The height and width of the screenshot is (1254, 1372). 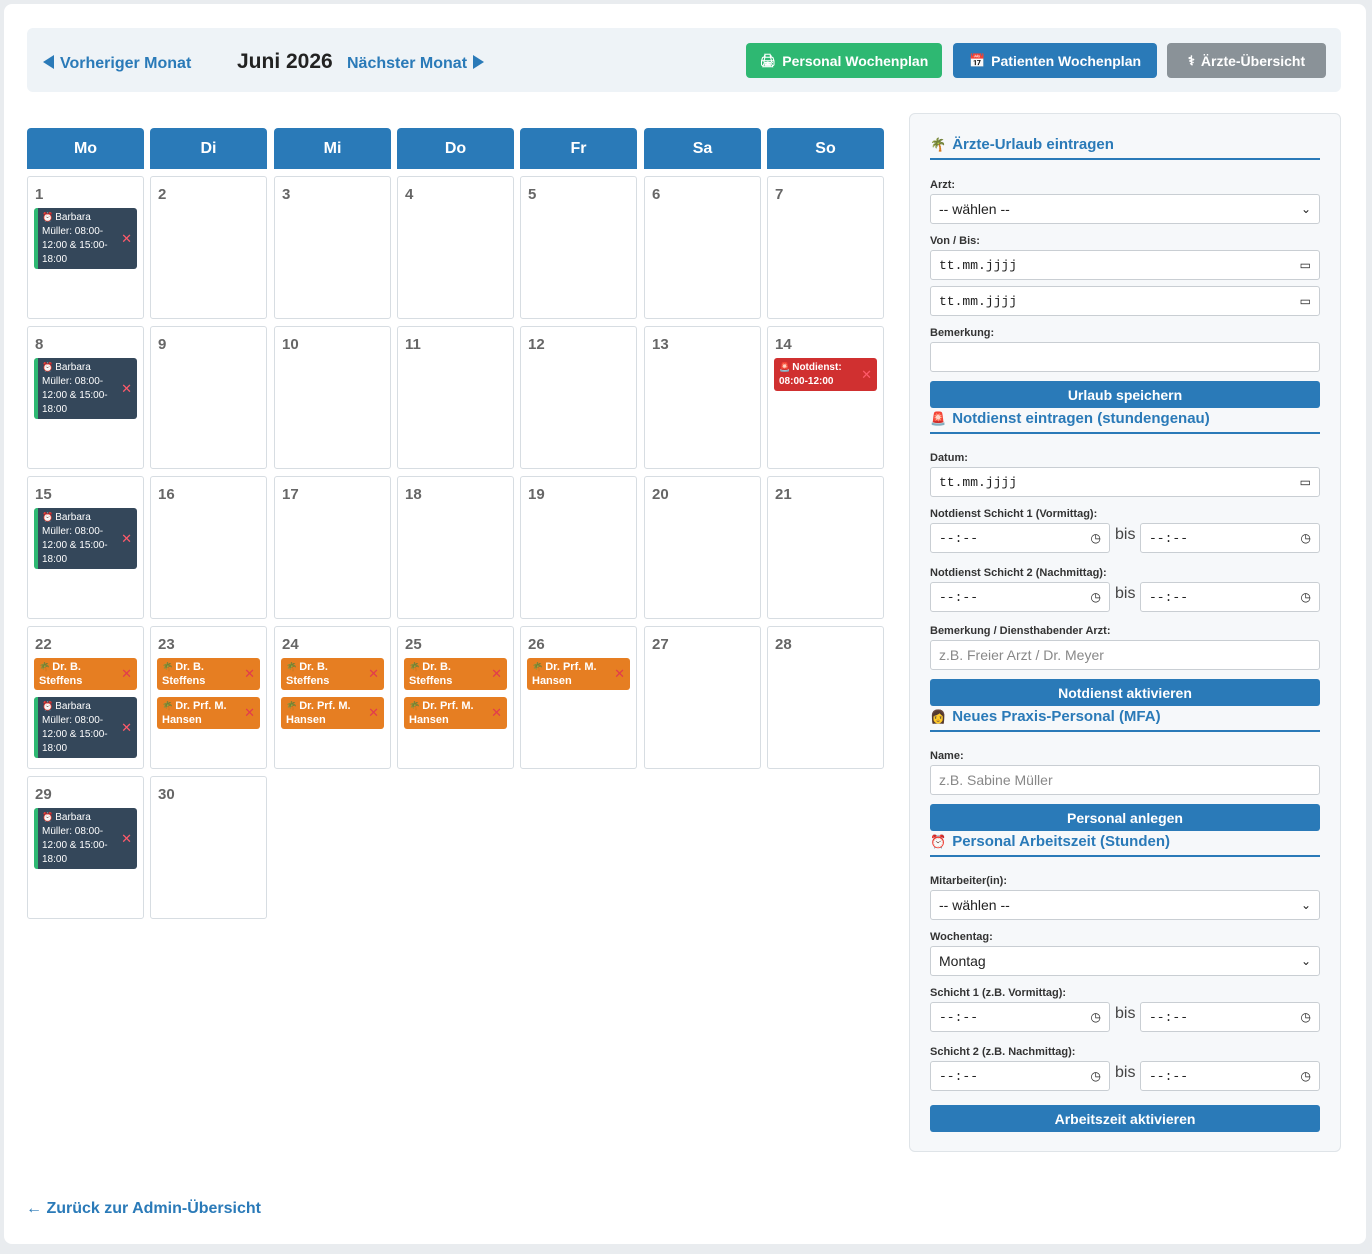 What do you see at coordinates (1125, 655) in the screenshot?
I see `notdienst-remark-input: z.B. Freier Arzt / Dr. Meyer` at bounding box center [1125, 655].